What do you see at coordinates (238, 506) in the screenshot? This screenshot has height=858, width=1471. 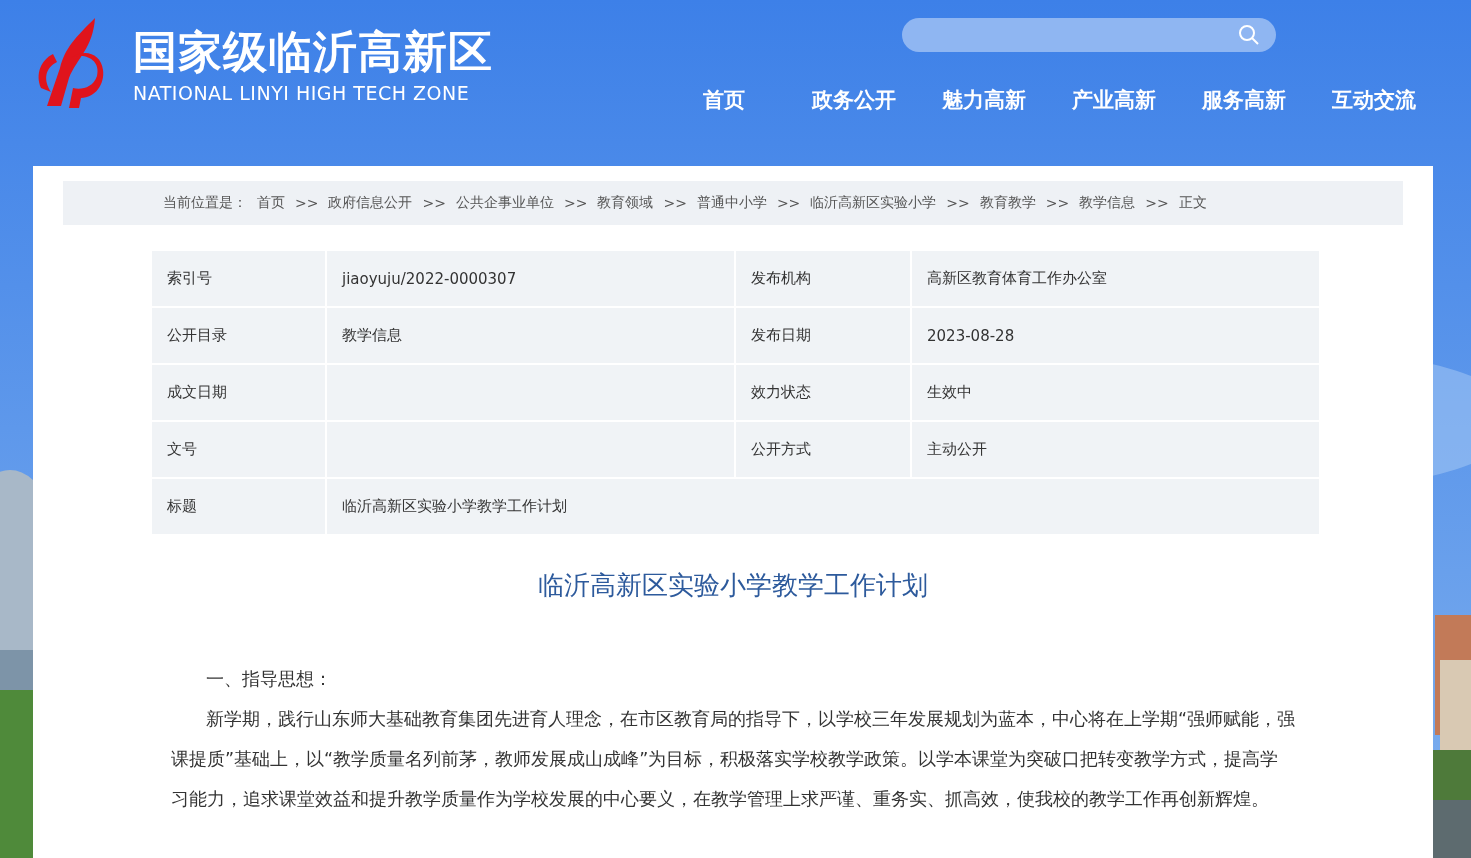 I see `label-cell: 标题` at bounding box center [238, 506].